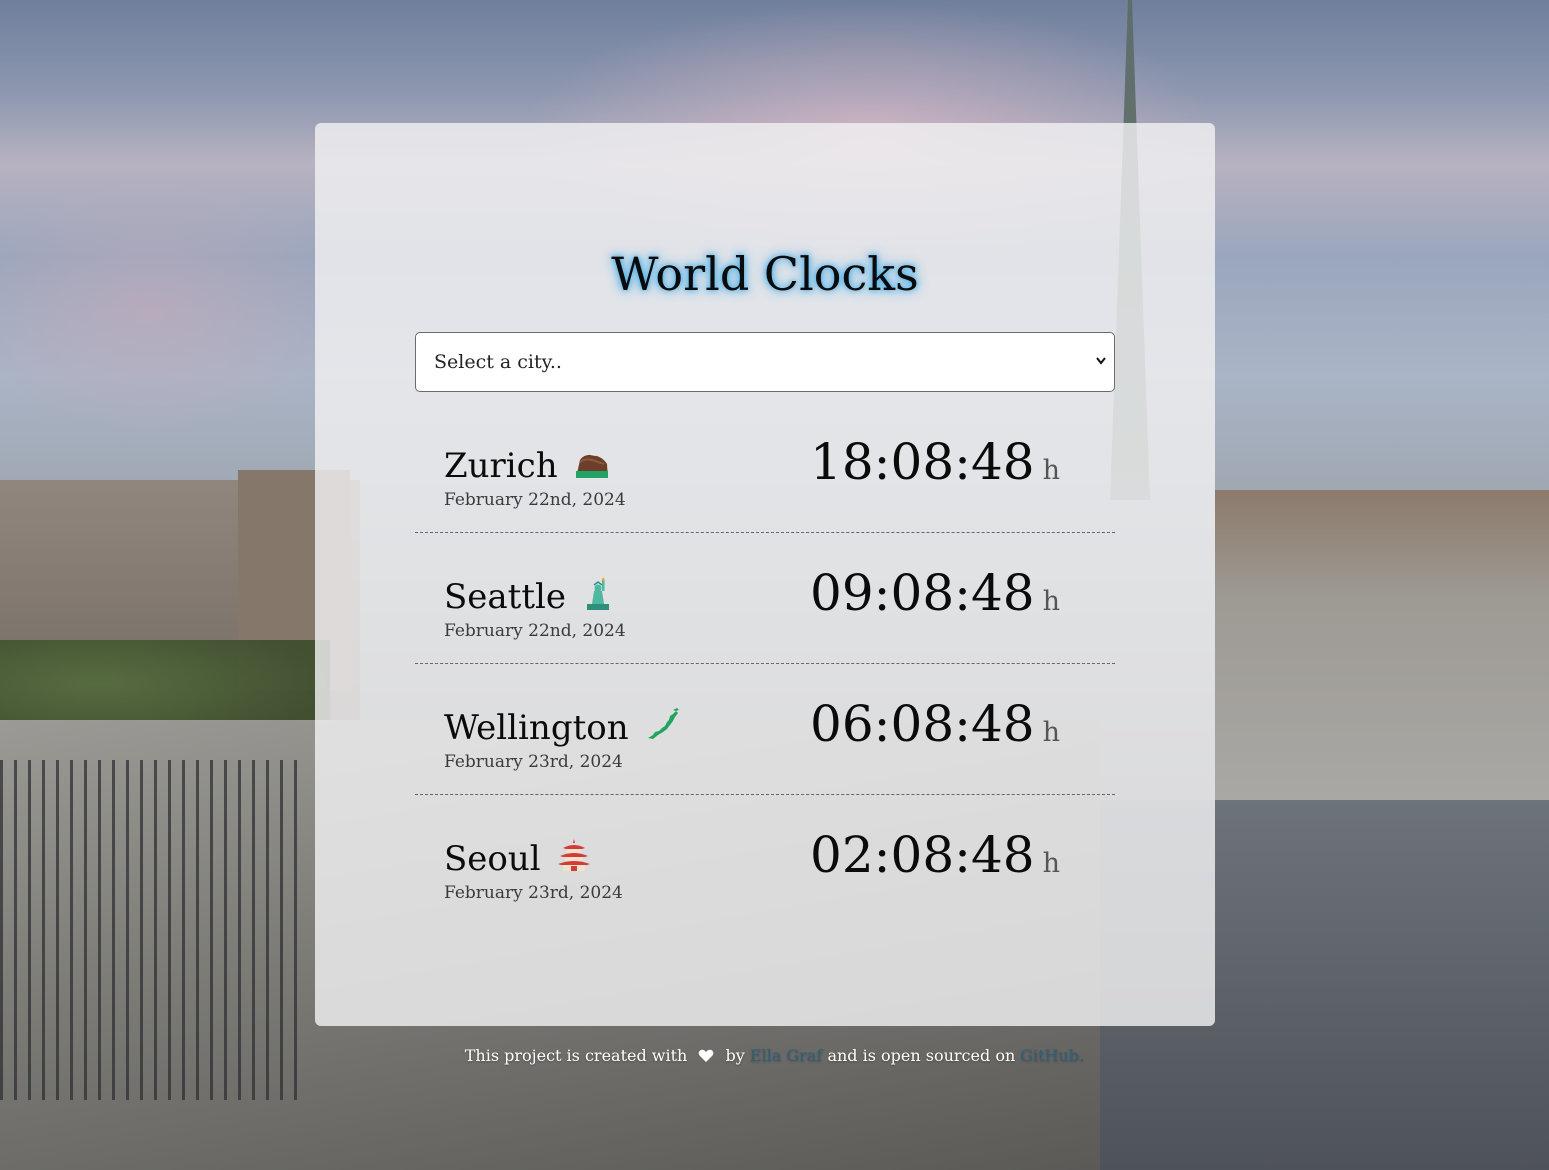  I want to click on city-name-seattle: Seattle, so click(528, 598).